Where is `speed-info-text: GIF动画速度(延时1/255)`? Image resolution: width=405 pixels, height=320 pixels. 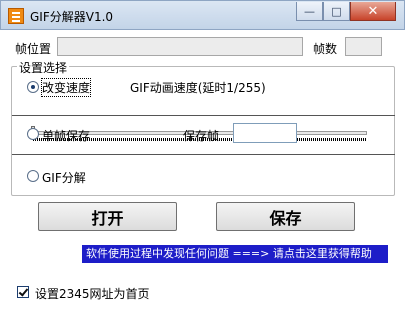
speed-info-text: GIF动画速度(延时1/255) is located at coordinates (198, 88).